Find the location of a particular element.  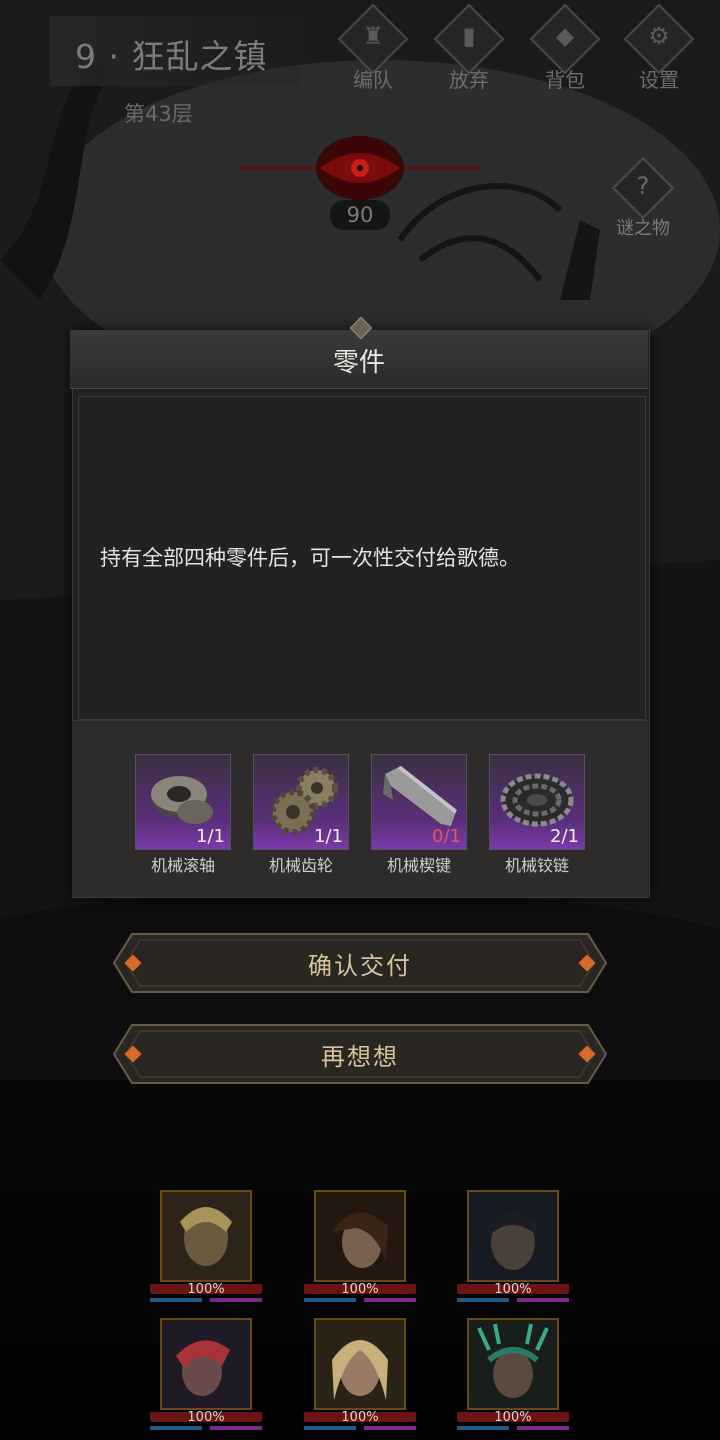

helmet-icon: ♜ is located at coordinates (373, 36).